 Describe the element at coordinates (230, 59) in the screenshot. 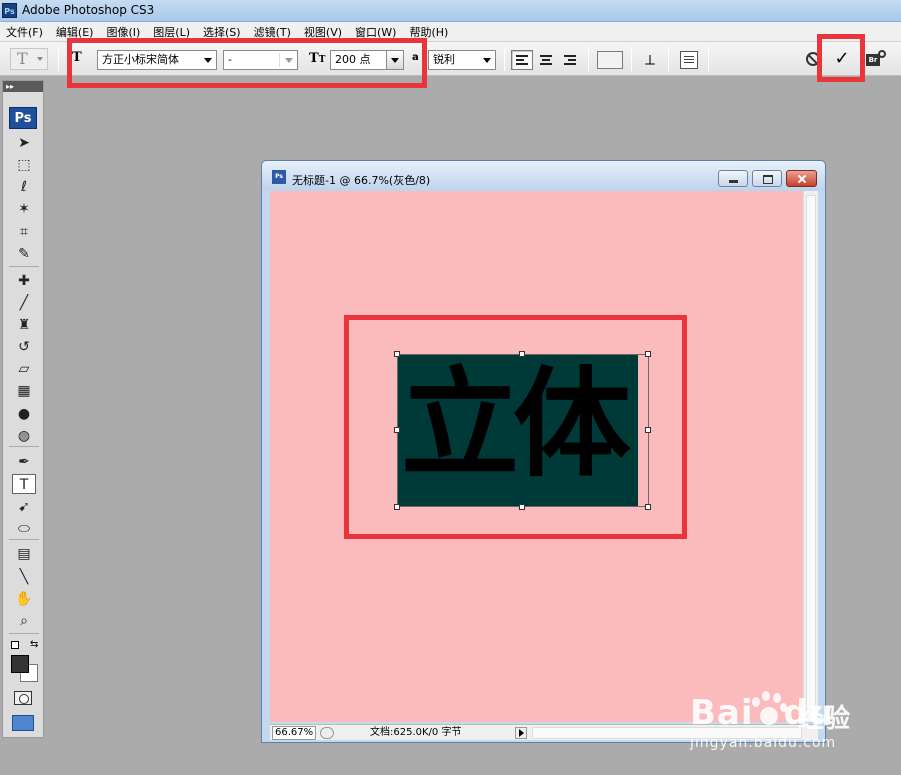

I see `font-style-value: -` at that location.